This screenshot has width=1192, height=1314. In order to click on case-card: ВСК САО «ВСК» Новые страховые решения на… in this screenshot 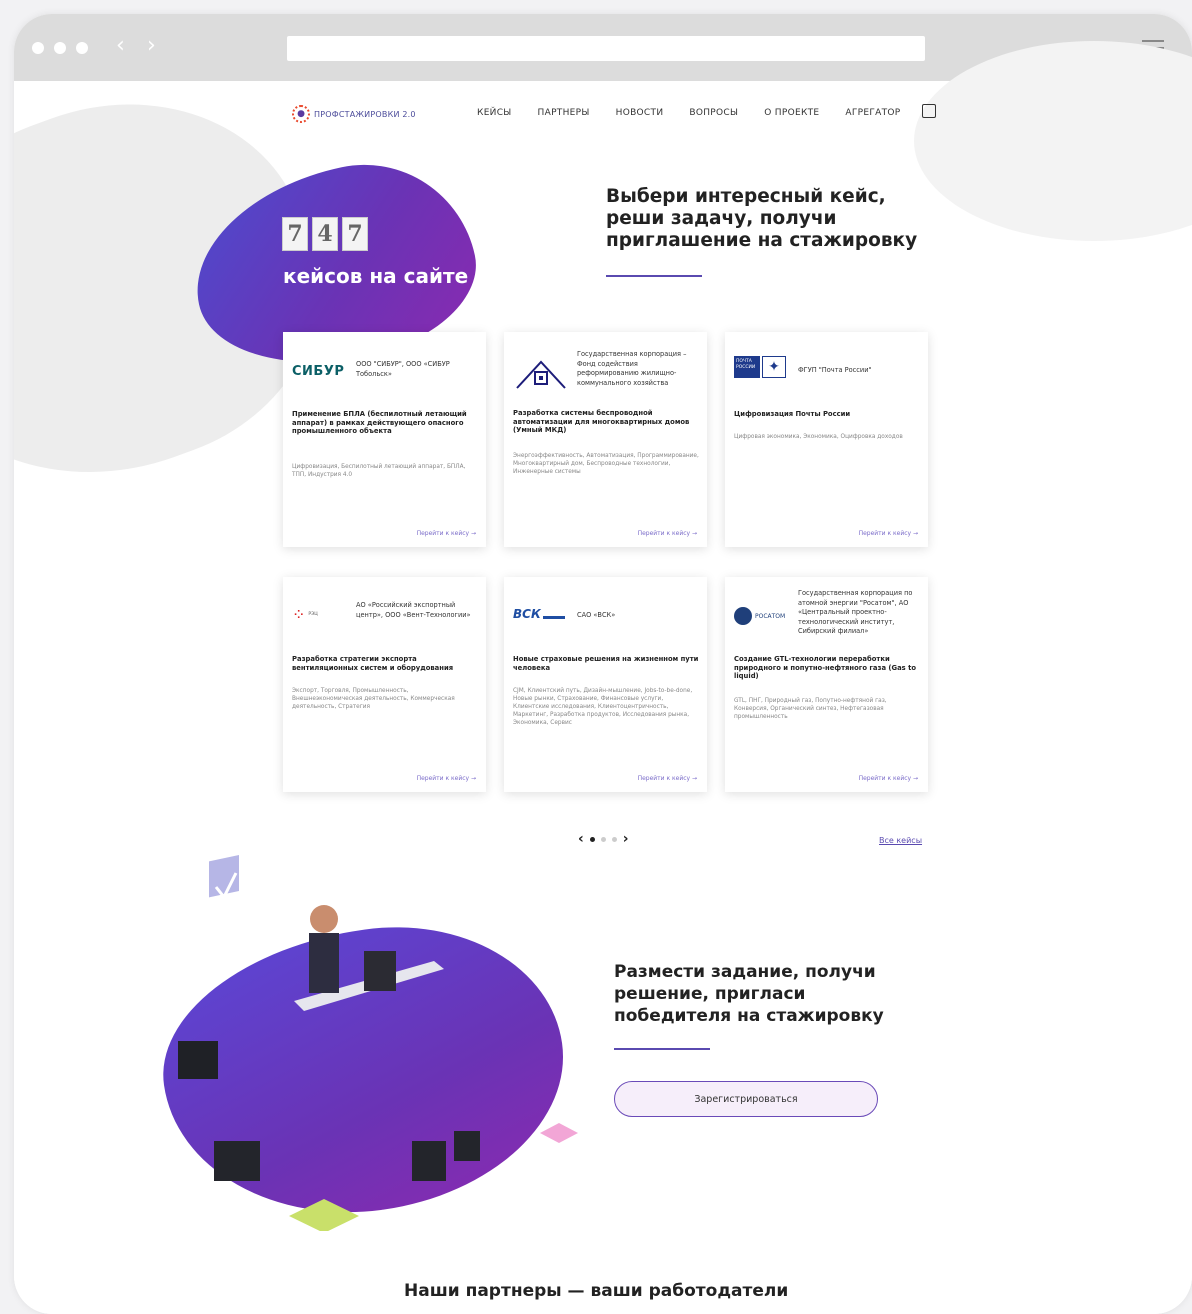, I will do `click(605, 684)`.